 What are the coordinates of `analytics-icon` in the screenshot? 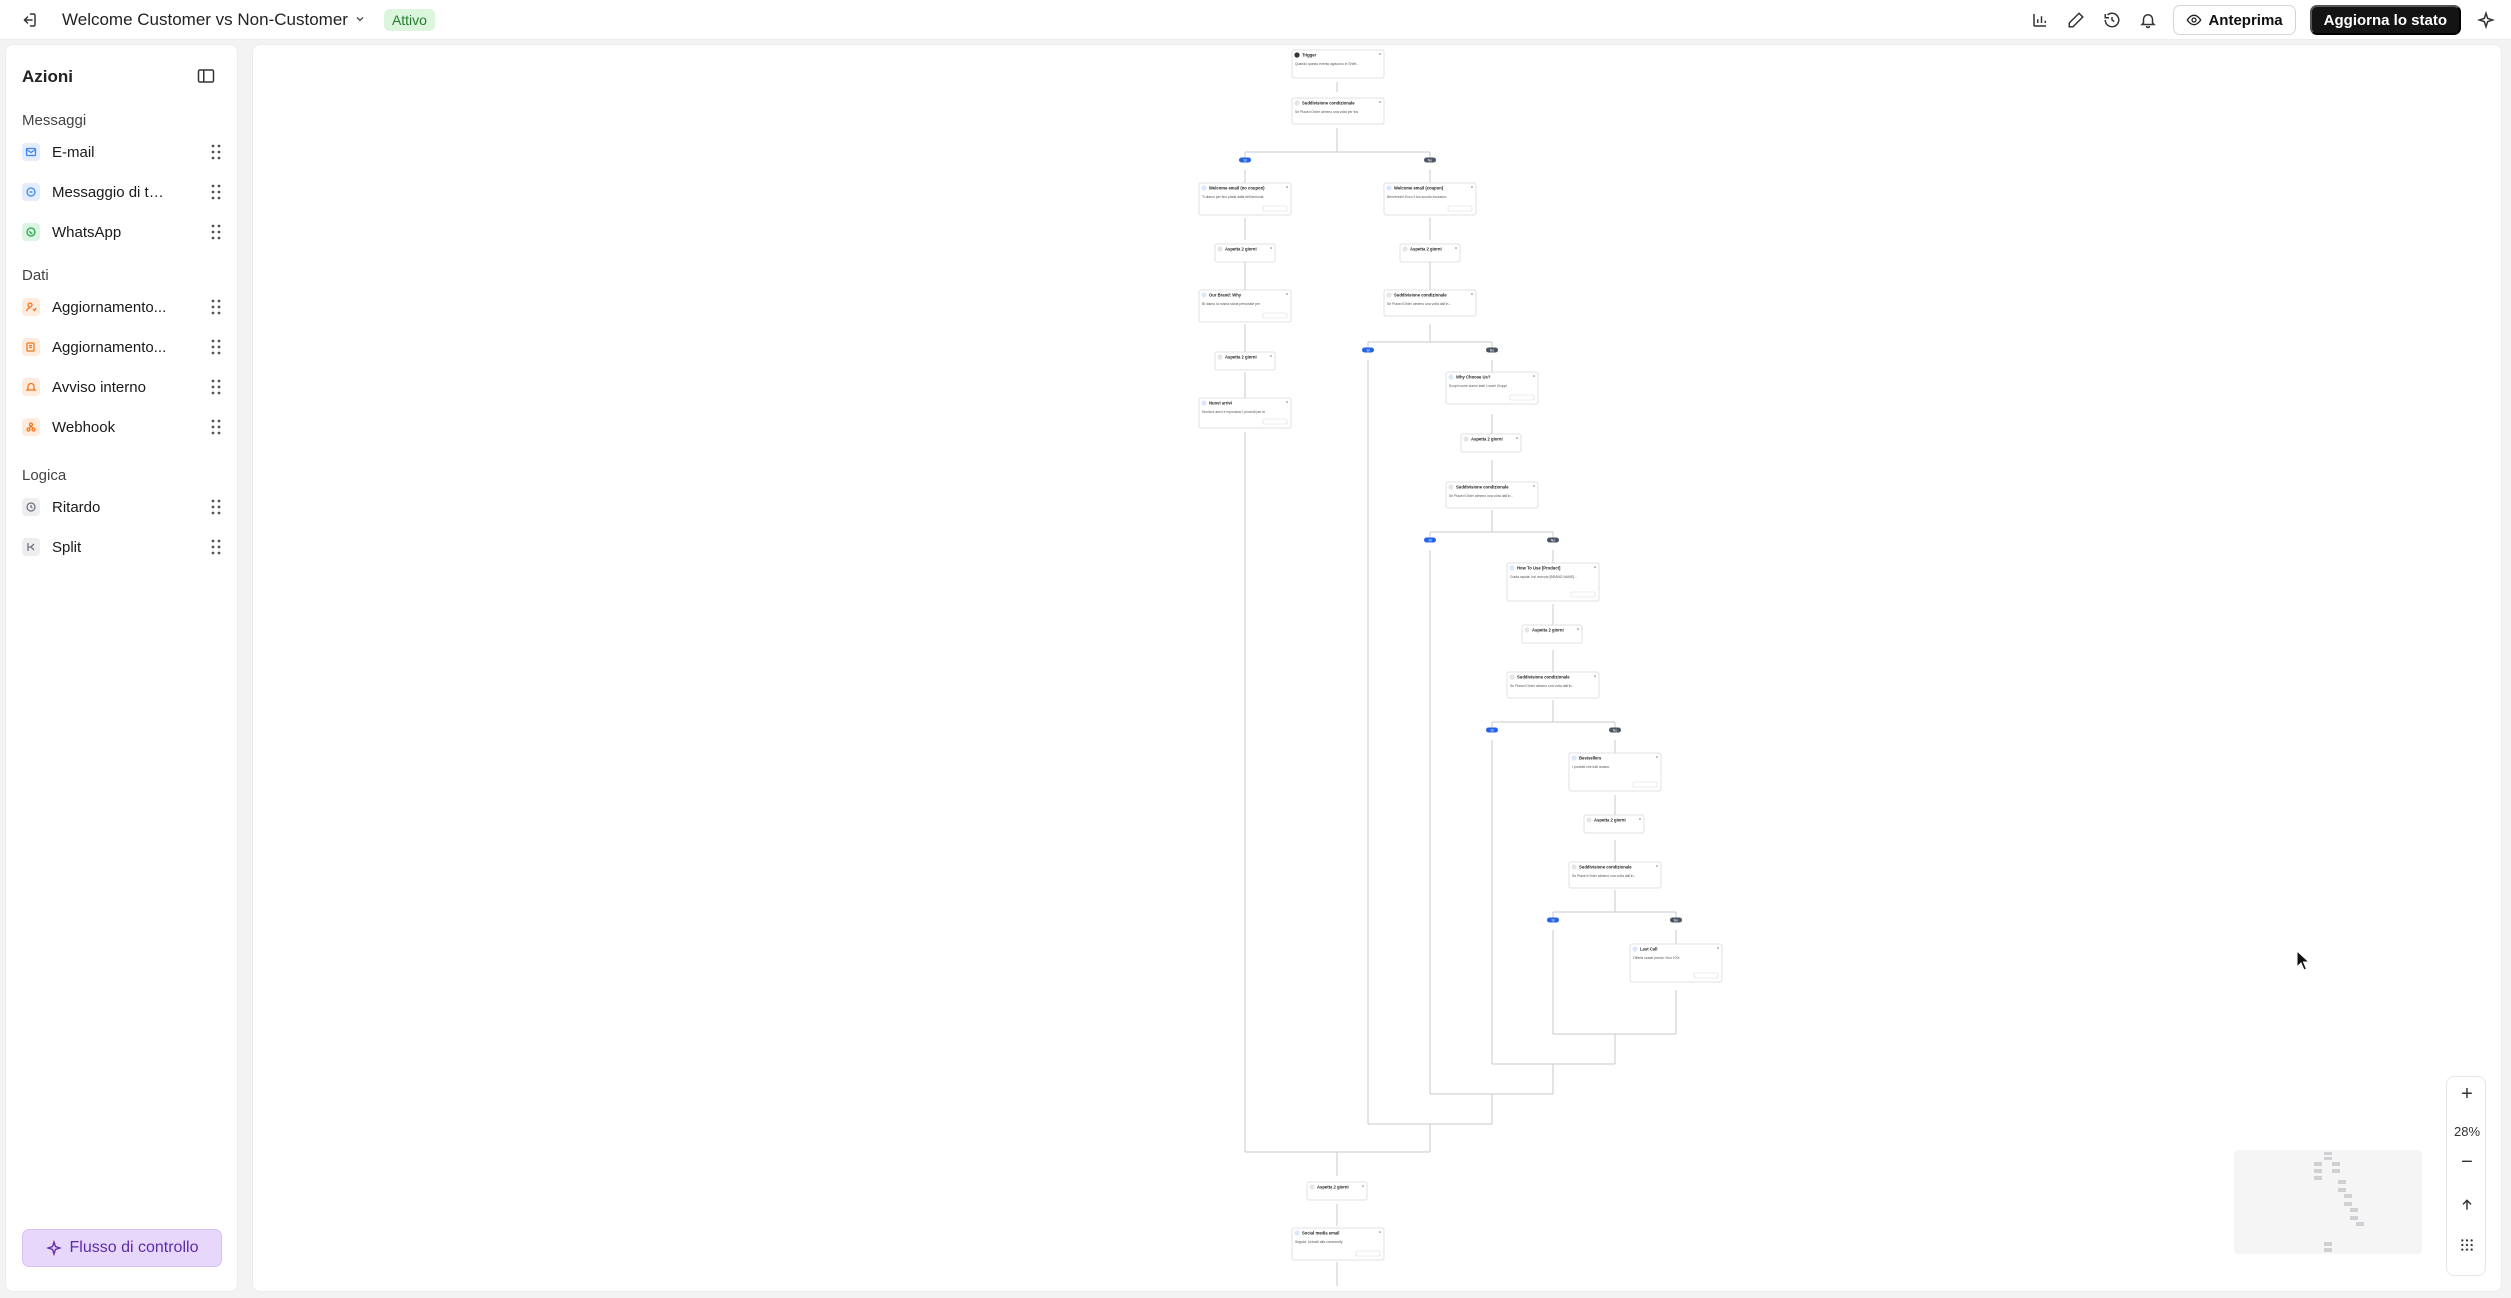 It's located at (2040, 20).